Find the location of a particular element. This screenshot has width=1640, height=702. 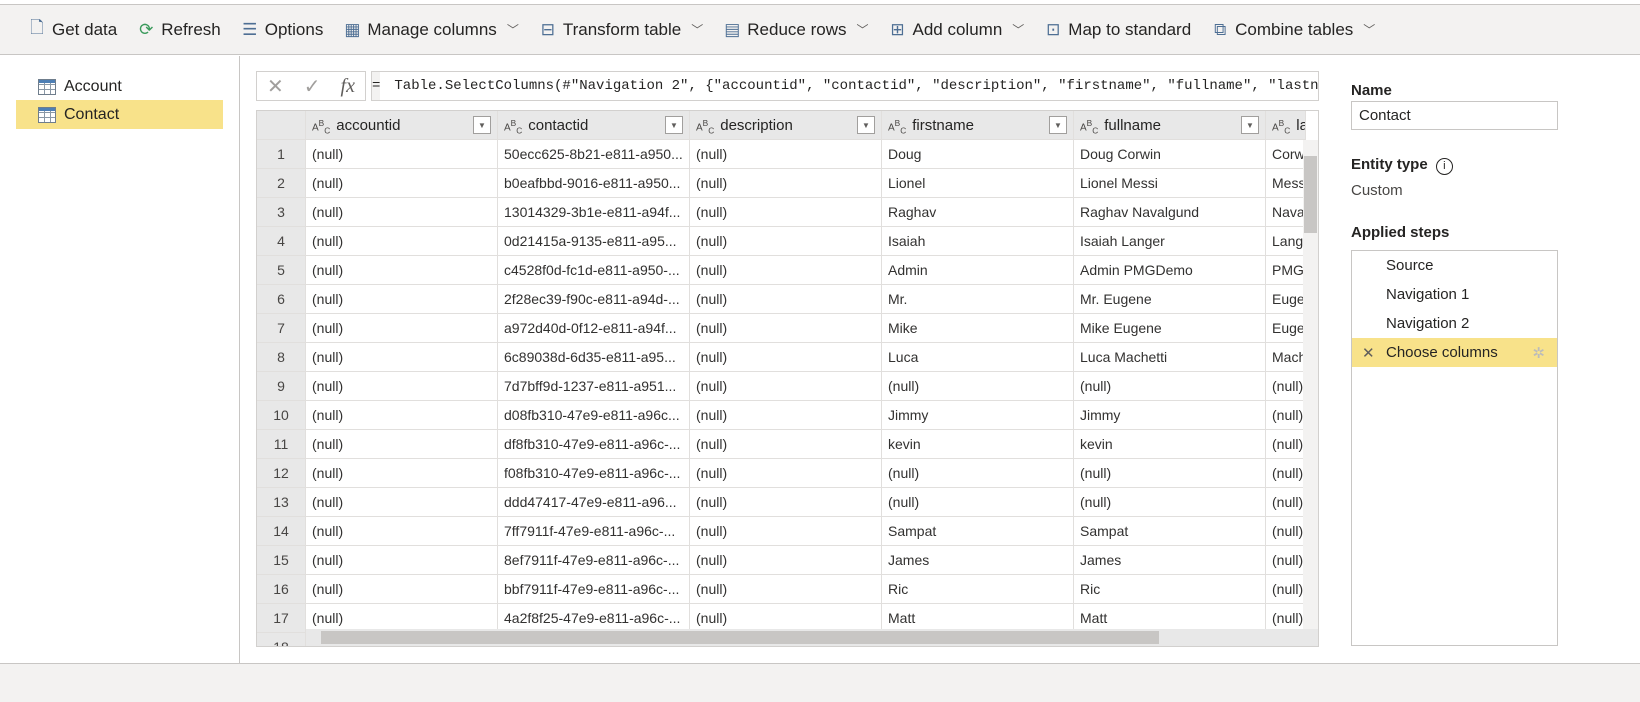

table-cell: Luca is located at coordinates (978, 357).